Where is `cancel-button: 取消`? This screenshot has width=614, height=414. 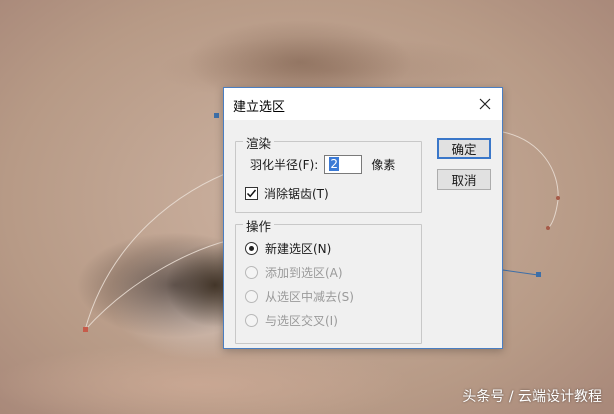 cancel-button: 取消 is located at coordinates (464, 179).